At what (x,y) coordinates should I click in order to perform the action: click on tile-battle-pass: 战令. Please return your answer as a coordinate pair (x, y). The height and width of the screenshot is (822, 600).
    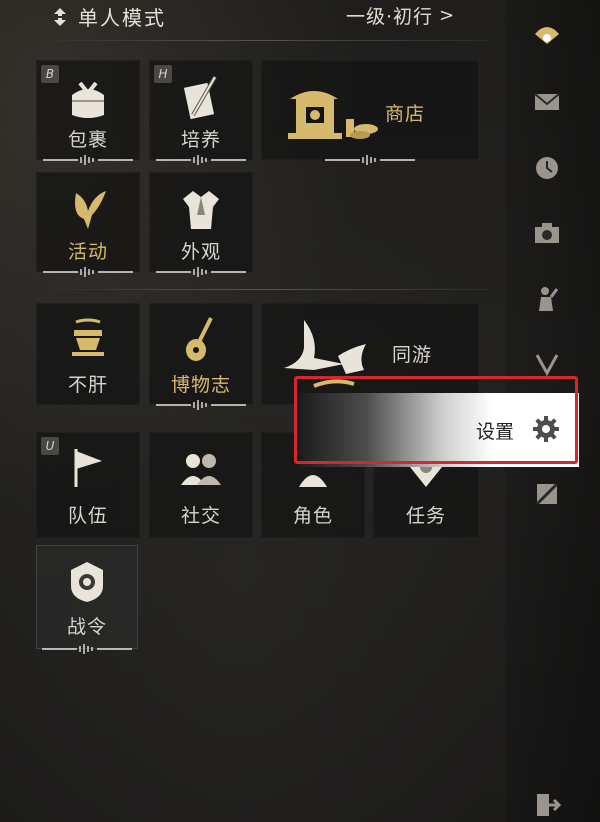
    Looking at the image, I should click on (87, 599).